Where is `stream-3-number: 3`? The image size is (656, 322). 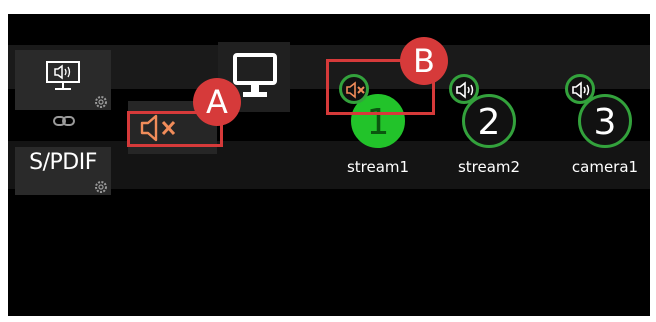
stream-3-number: 3 is located at coordinates (605, 122).